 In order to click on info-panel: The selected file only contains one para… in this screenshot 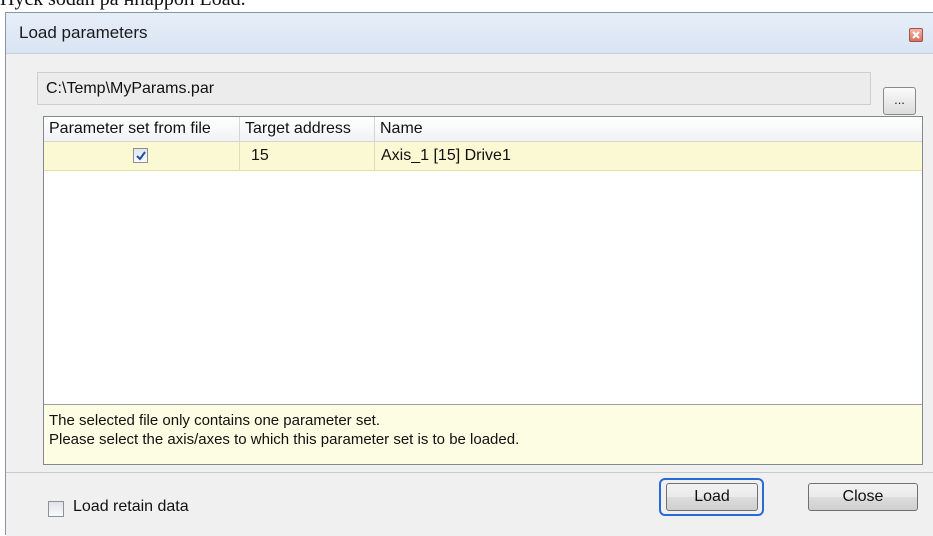, I will do `click(483, 434)`.